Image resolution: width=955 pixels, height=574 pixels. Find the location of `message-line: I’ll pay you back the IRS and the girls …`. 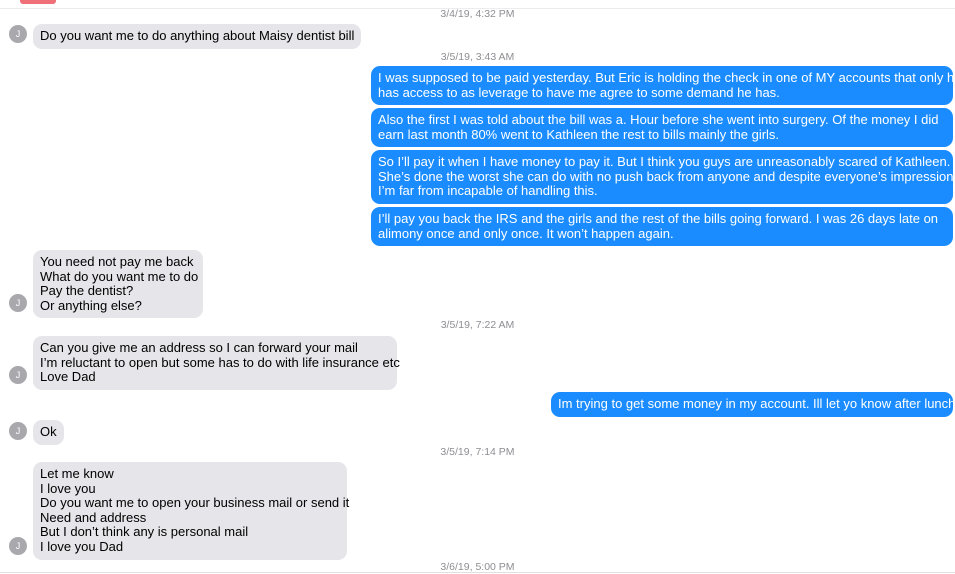

message-line: I’ll pay you back the IRS and the girls … is located at coordinates (658, 218).